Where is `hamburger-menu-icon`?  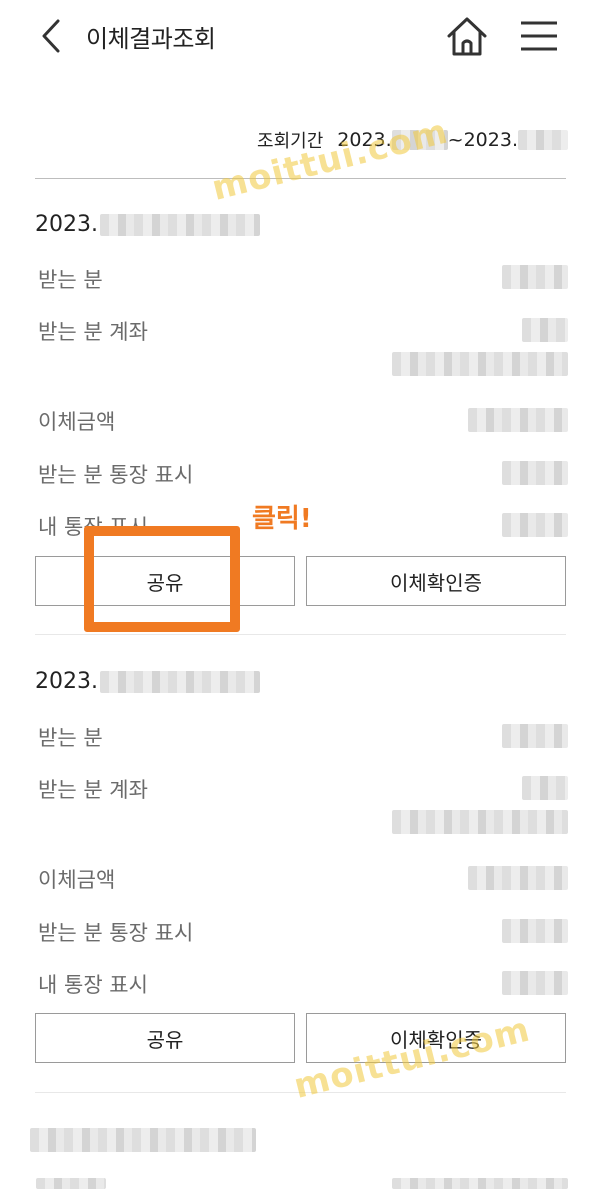 hamburger-menu-icon is located at coordinates (539, 36).